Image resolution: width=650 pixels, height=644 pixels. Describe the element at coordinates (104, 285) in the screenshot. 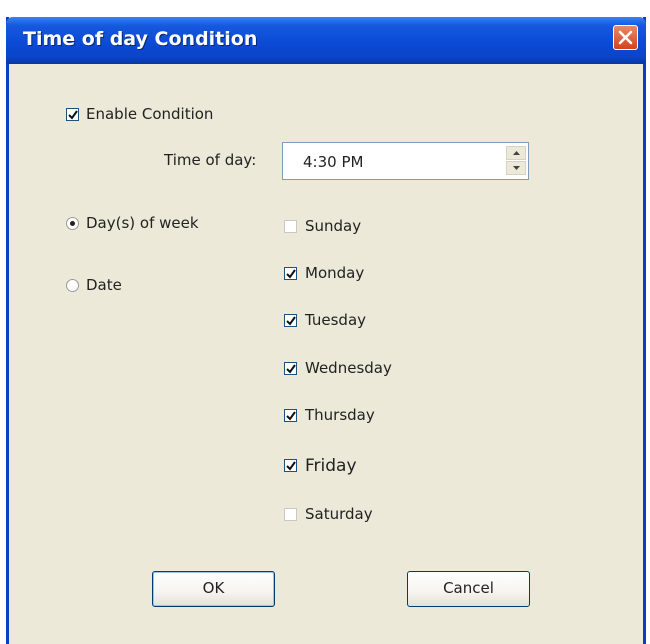

I see `date-label: Date` at that location.